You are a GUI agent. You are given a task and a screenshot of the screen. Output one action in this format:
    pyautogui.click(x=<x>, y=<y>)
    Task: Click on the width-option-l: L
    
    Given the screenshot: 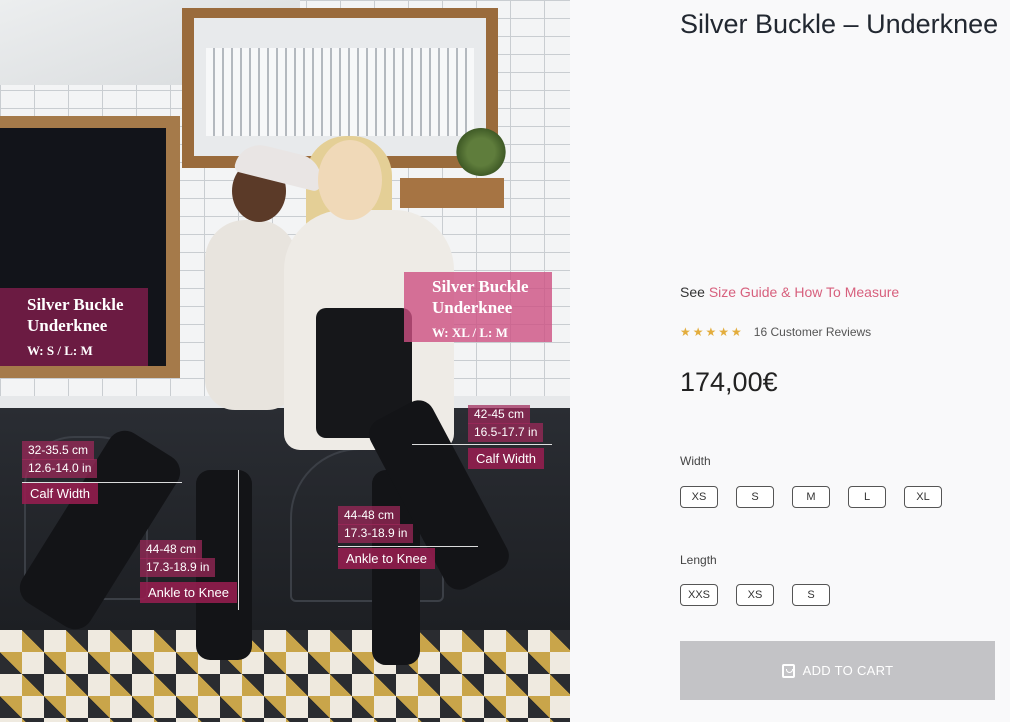 What is the action you would take?
    pyautogui.click(x=867, y=497)
    